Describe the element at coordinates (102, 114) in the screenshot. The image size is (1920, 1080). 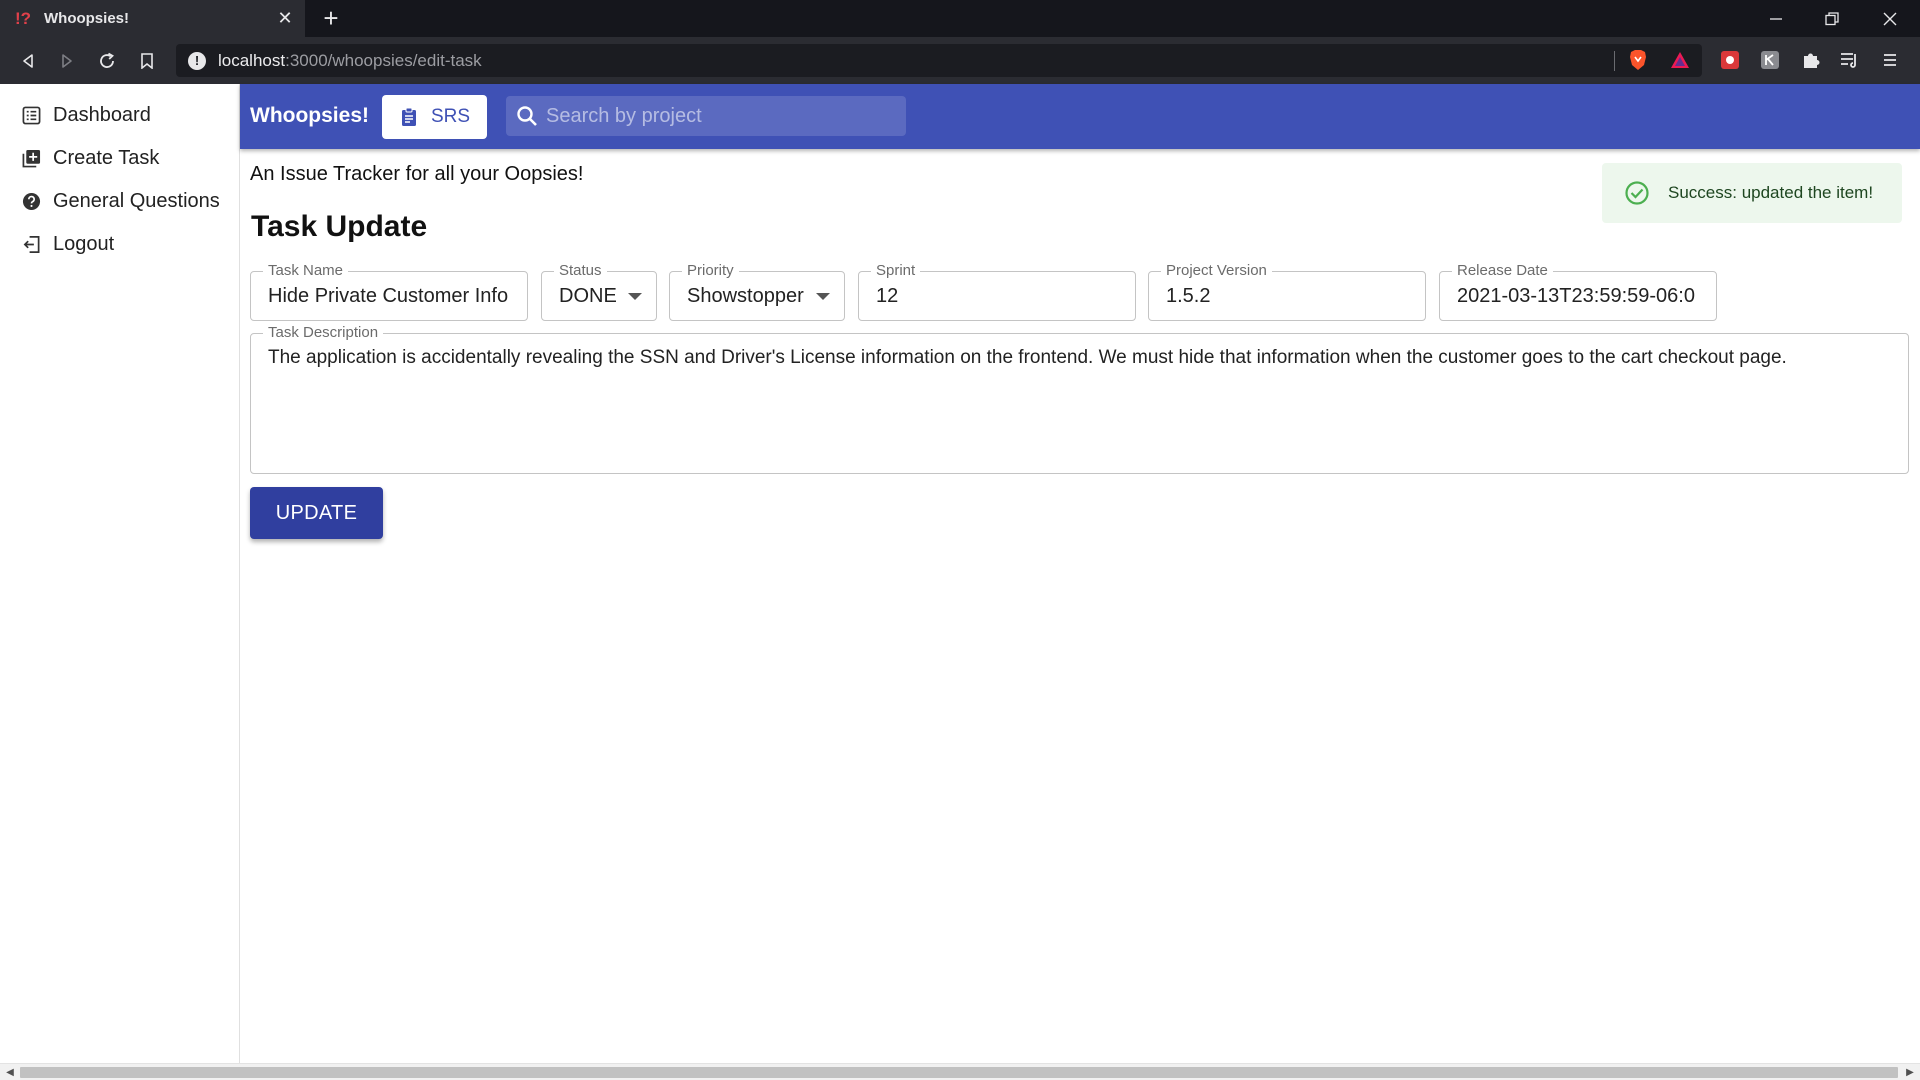
I see `sidebar-item-label: Dashboard` at that location.